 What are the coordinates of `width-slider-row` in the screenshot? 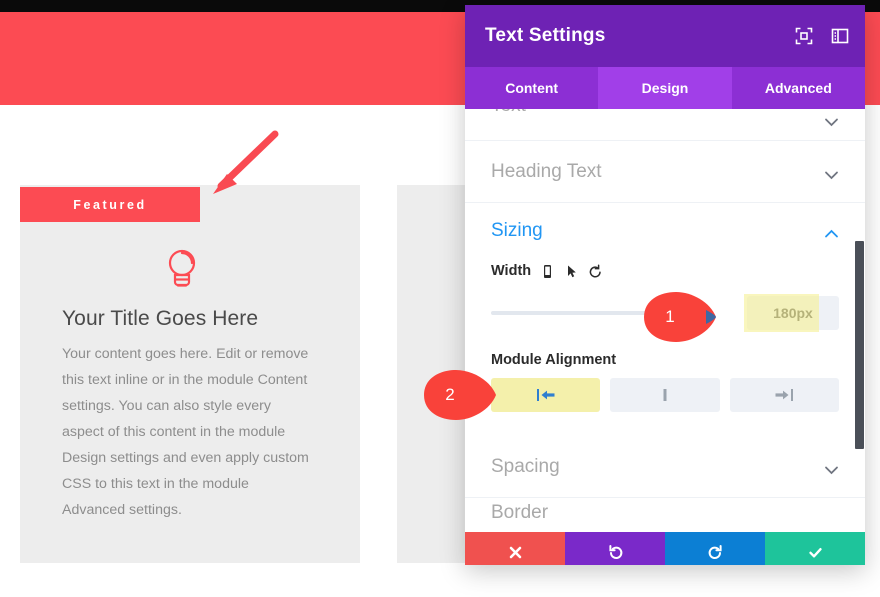 It's located at (665, 313).